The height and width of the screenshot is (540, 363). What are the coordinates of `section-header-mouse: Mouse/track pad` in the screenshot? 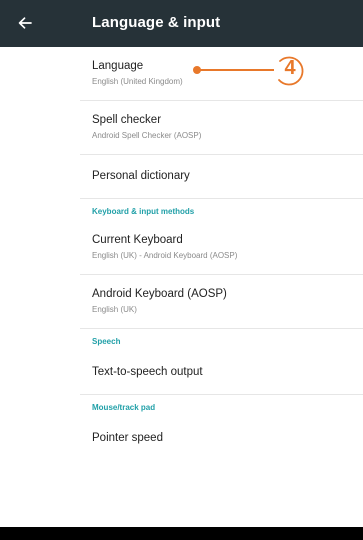 It's located at (221, 405).